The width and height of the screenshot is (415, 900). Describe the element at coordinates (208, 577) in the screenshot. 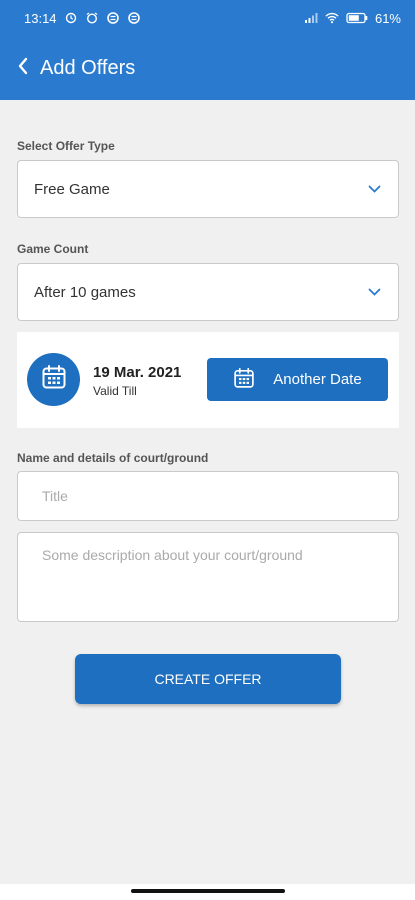

I see `description-input: Some description about your court/ground` at that location.